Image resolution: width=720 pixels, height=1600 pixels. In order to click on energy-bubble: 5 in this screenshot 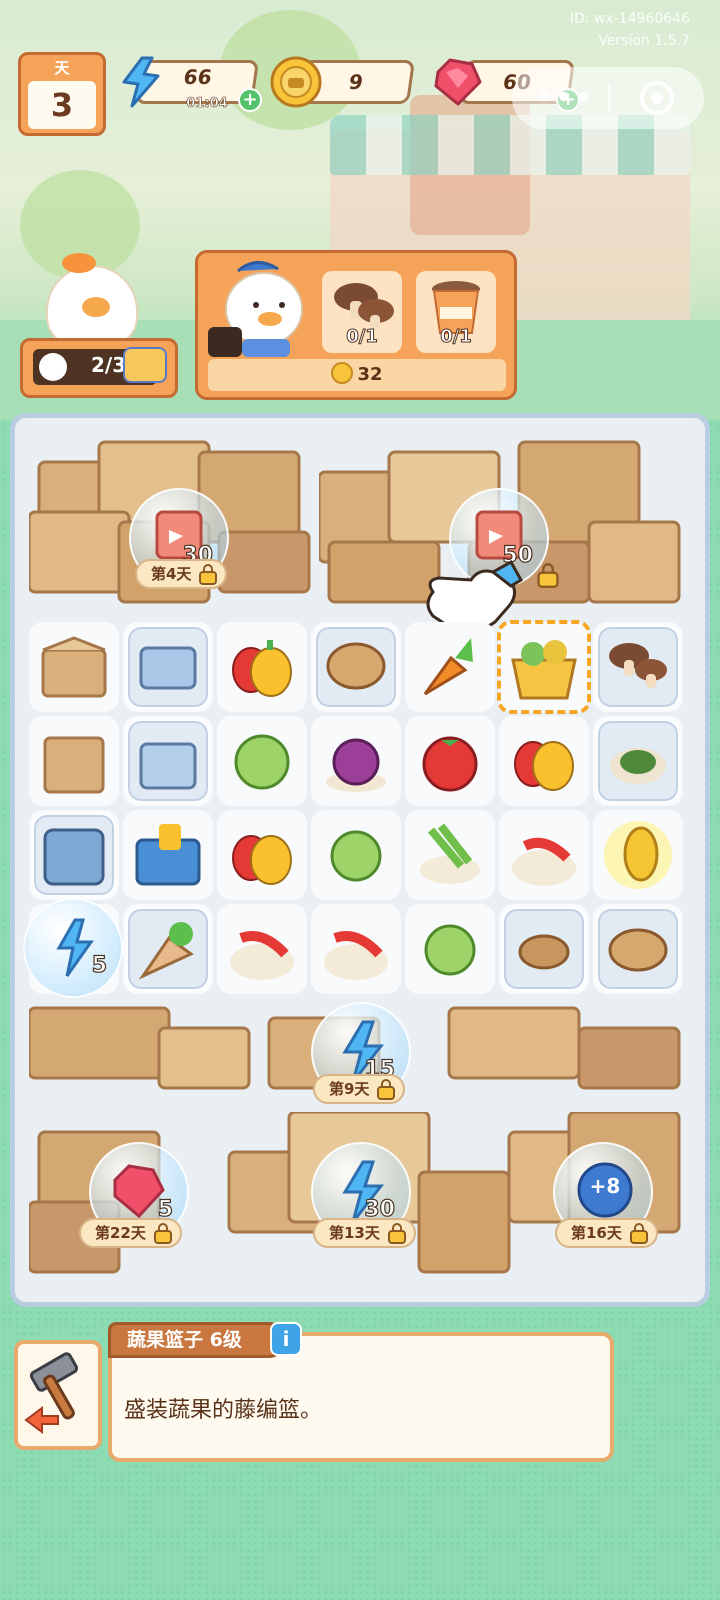, I will do `click(73, 948)`.